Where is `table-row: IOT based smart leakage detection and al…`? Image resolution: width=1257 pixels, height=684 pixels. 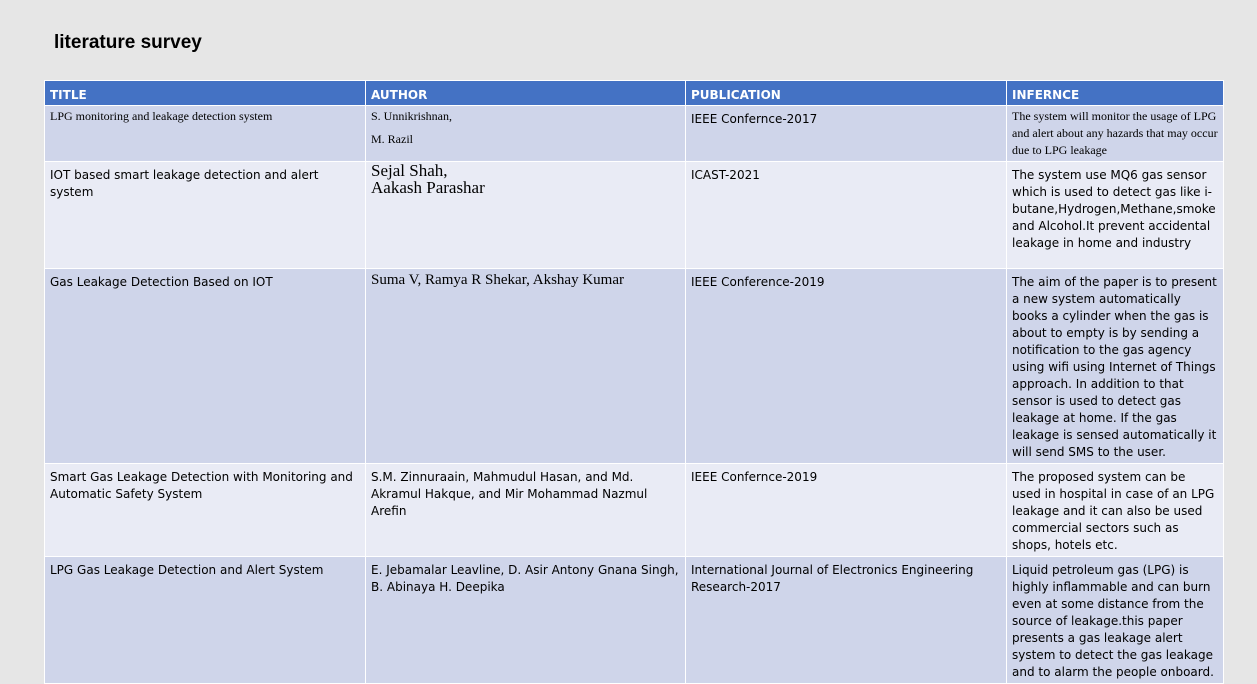 table-row: IOT based smart leakage detection and al… is located at coordinates (634, 215).